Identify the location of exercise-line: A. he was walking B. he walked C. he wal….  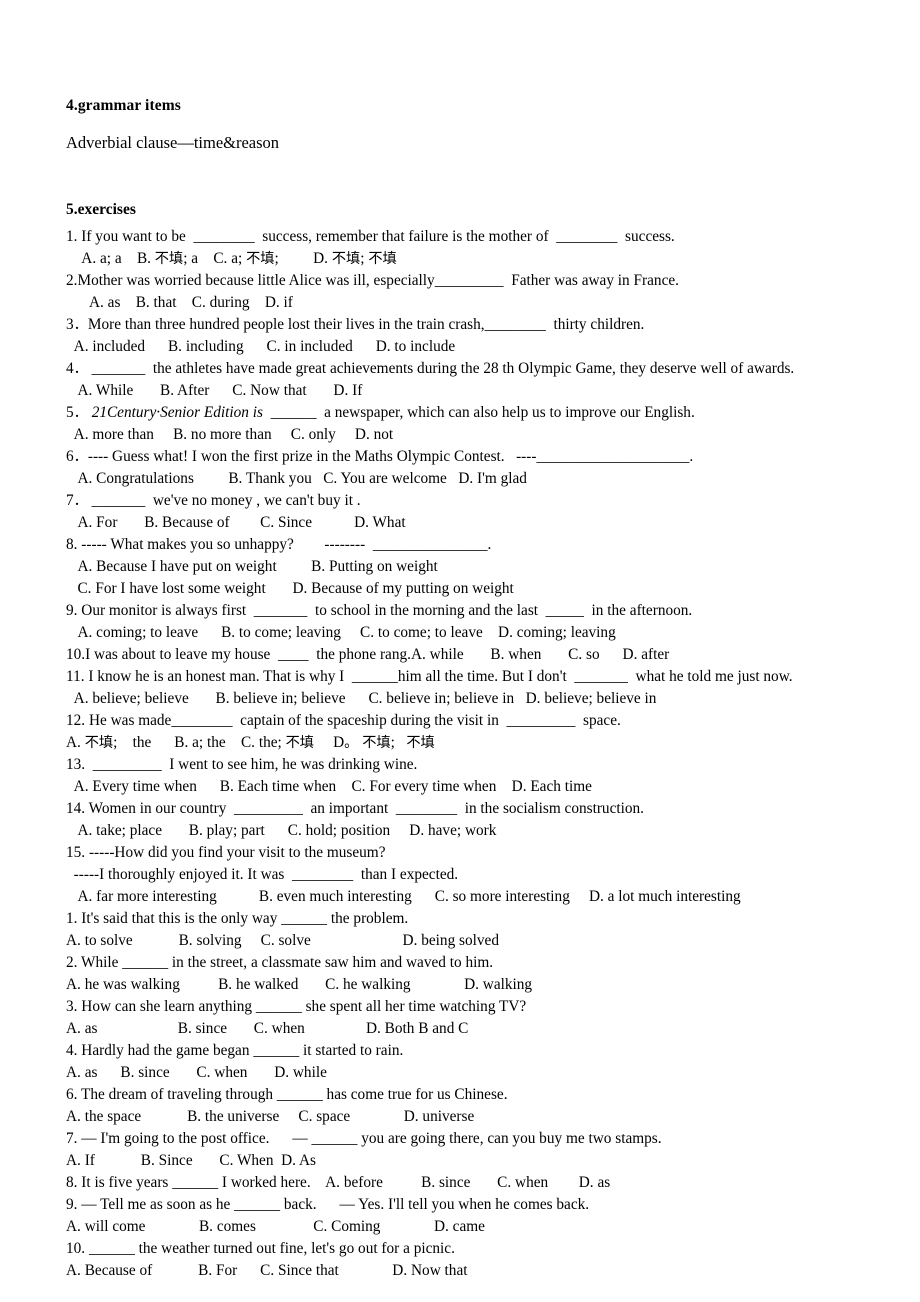
(299, 984).